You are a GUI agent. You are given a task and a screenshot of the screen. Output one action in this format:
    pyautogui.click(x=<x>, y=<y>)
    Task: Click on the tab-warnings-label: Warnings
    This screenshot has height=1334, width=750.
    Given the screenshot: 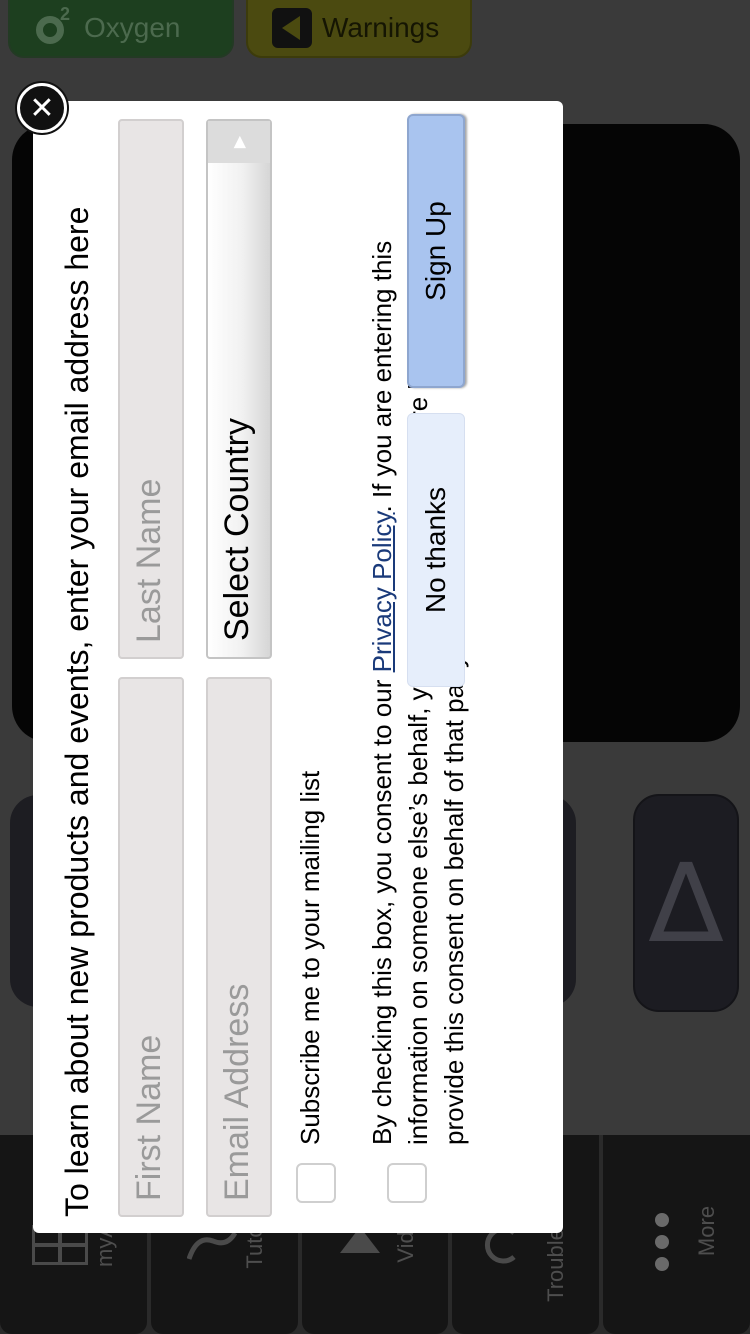 What is the action you would take?
    pyautogui.click(x=381, y=27)
    